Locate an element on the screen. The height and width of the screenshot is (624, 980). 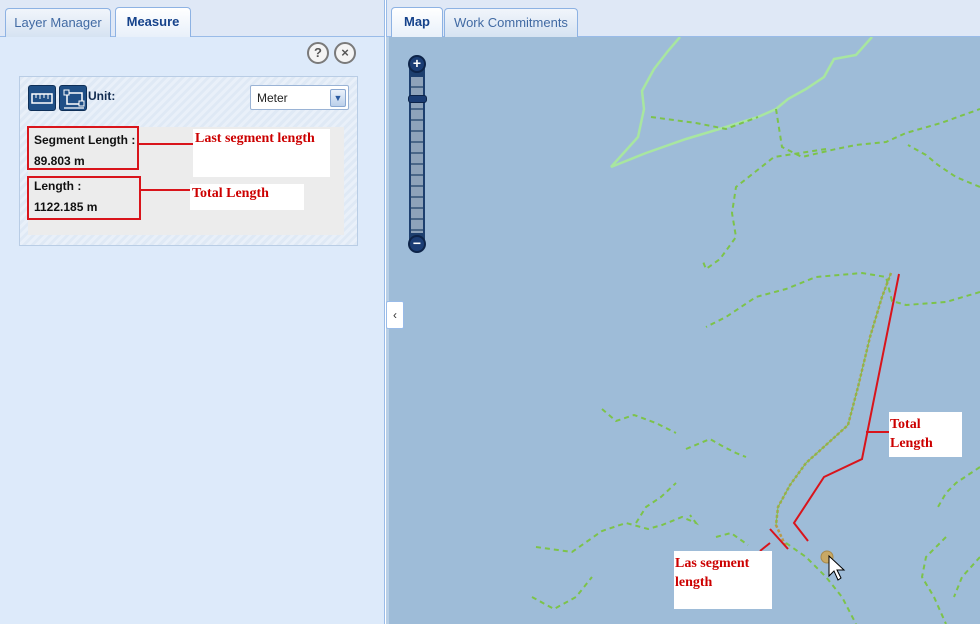
chevron-down-icon: ▼ is located at coordinates (338, 98).